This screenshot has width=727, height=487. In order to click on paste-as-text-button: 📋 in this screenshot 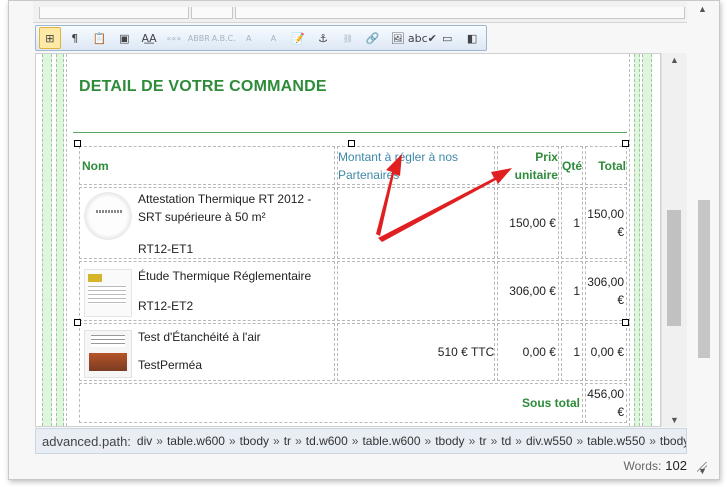, I will do `click(100, 38)`.